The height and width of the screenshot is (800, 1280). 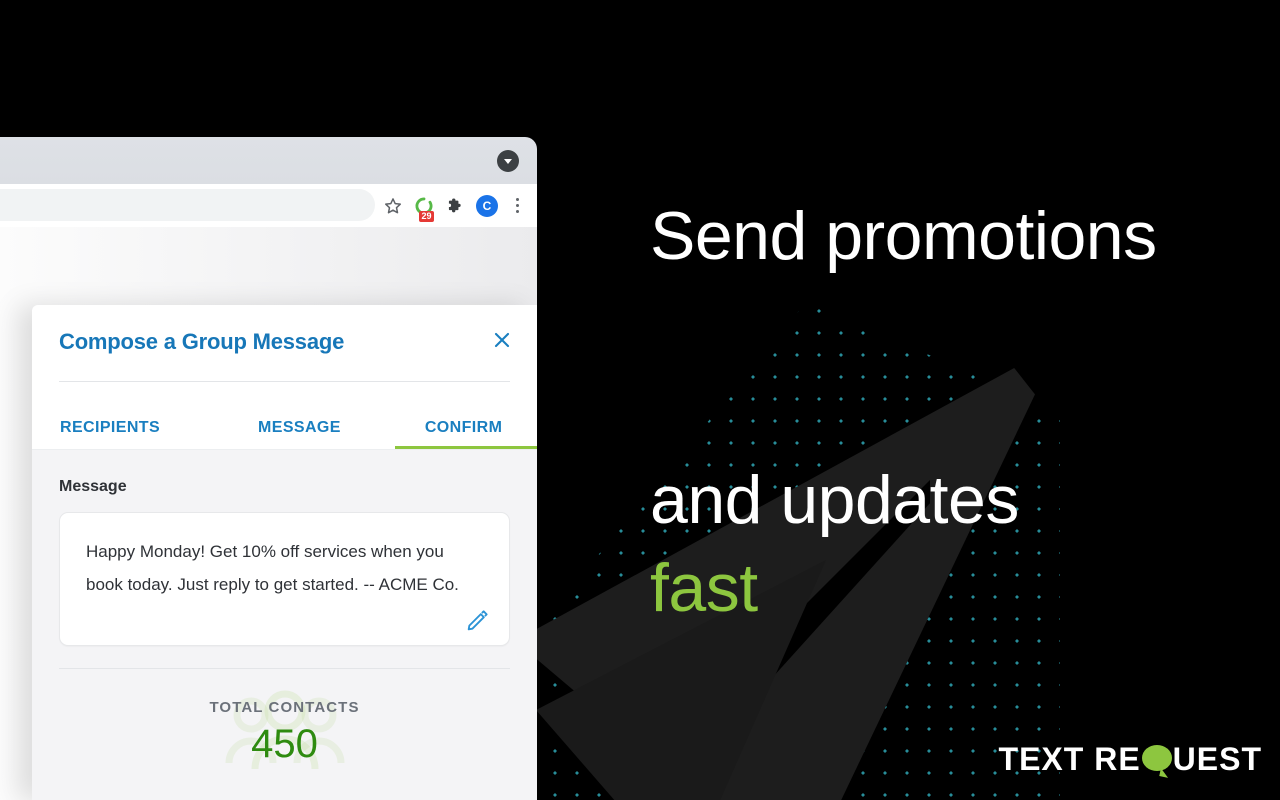 I want to click on modal-header: Compose a Group Message, so click(x=284, y=341).